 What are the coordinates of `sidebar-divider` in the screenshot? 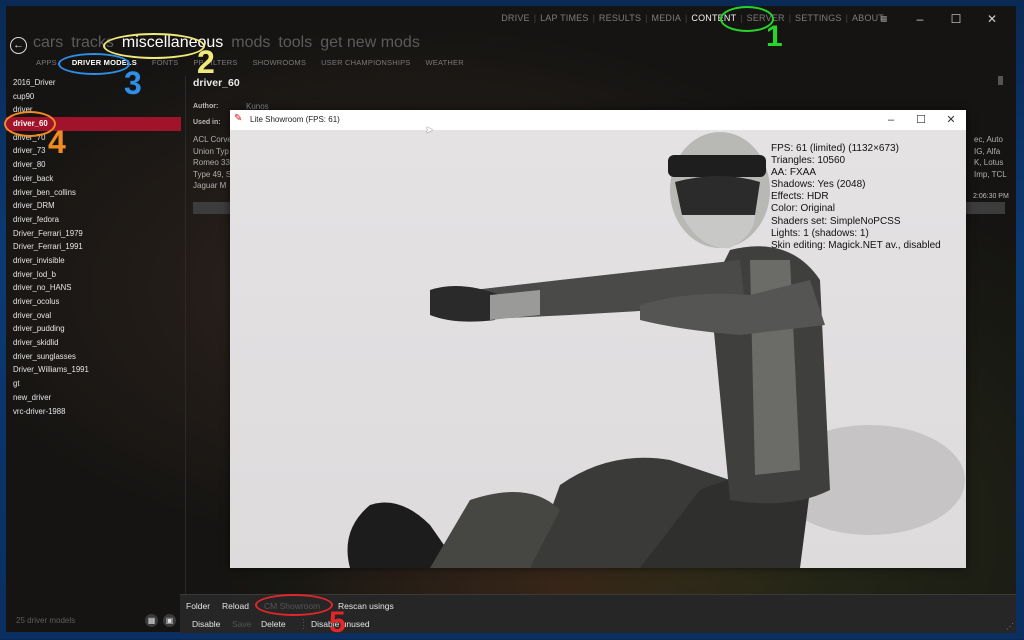 It's located at (185, 336).